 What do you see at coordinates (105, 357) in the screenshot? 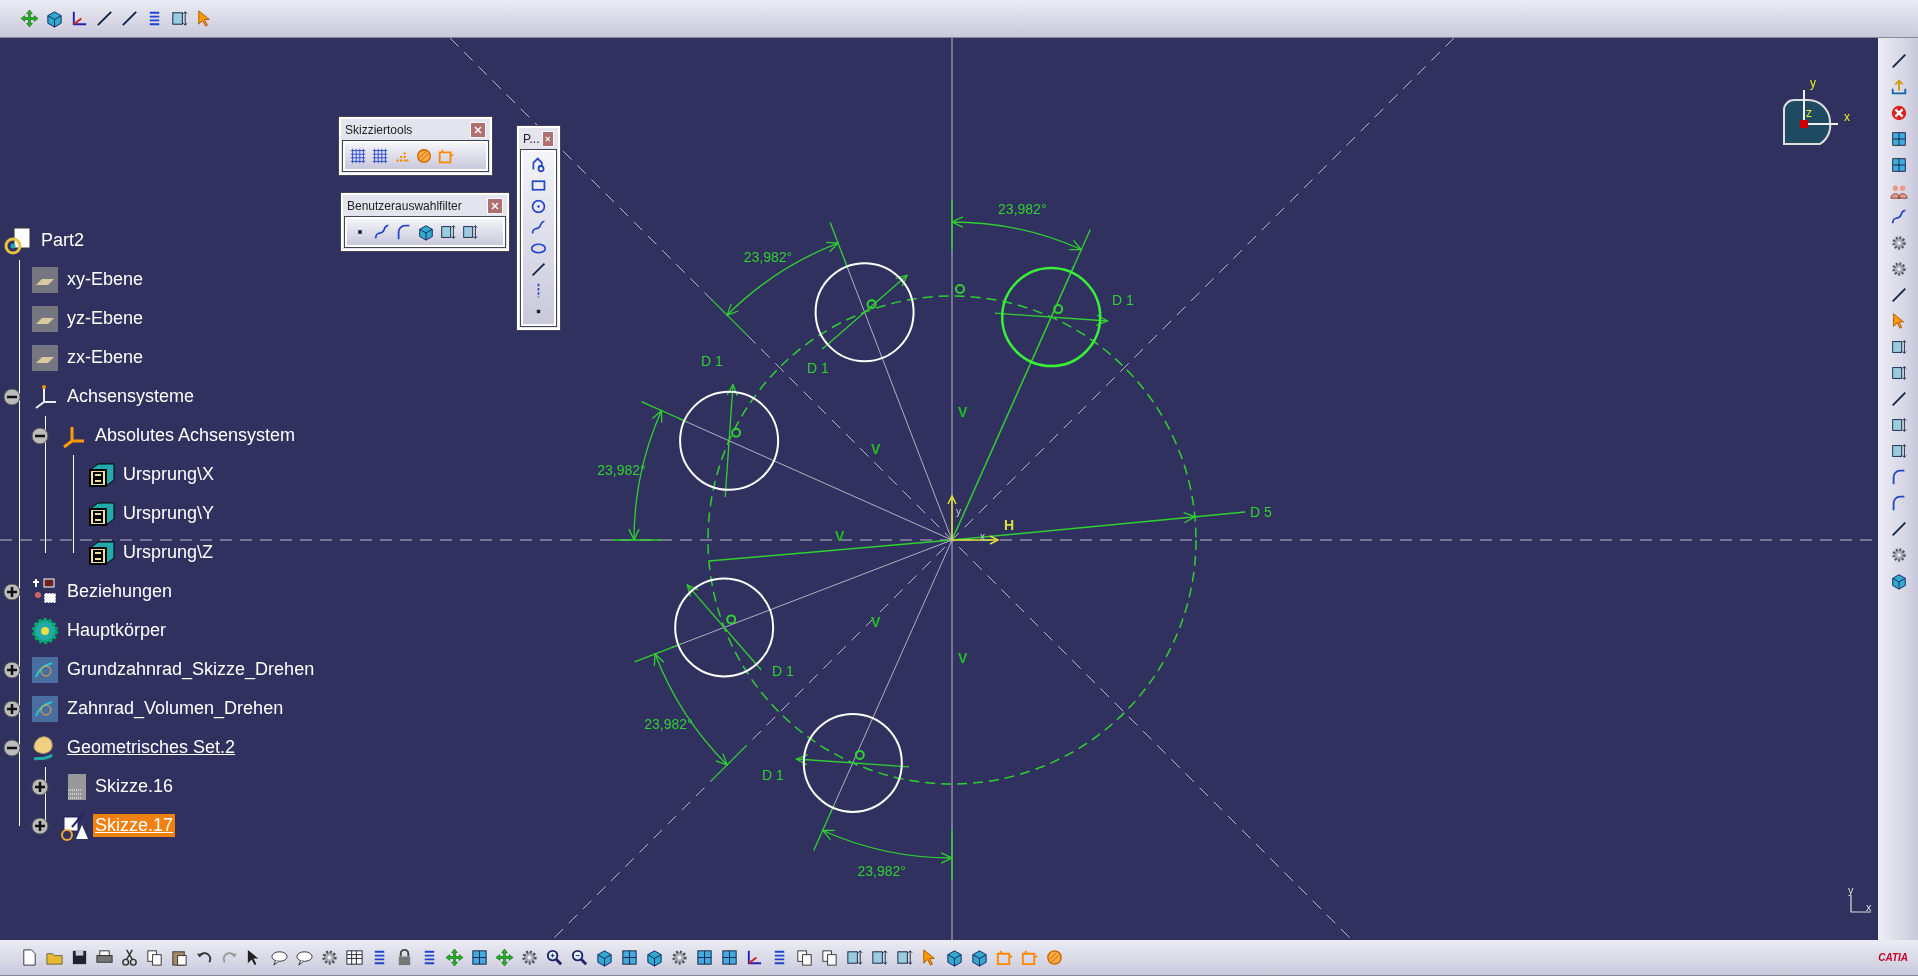
I see `tree-item: zx-Ebene` at bounding box center [105, 357].